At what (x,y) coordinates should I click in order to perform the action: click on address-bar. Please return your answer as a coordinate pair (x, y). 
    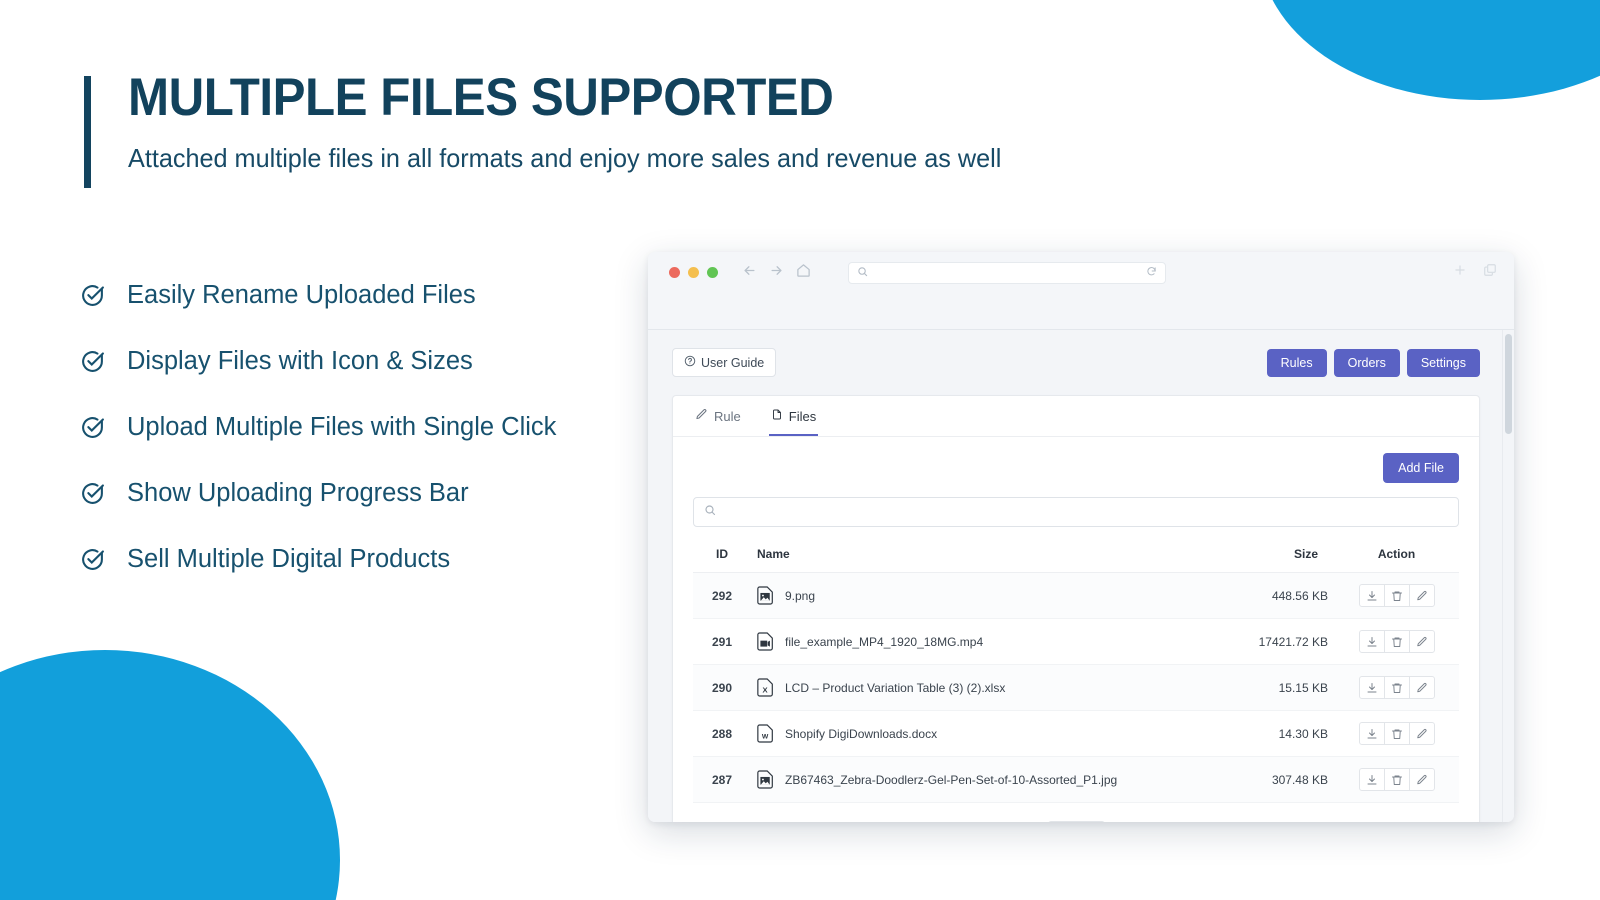
    Looking at the image, I should click on (1007, 273).